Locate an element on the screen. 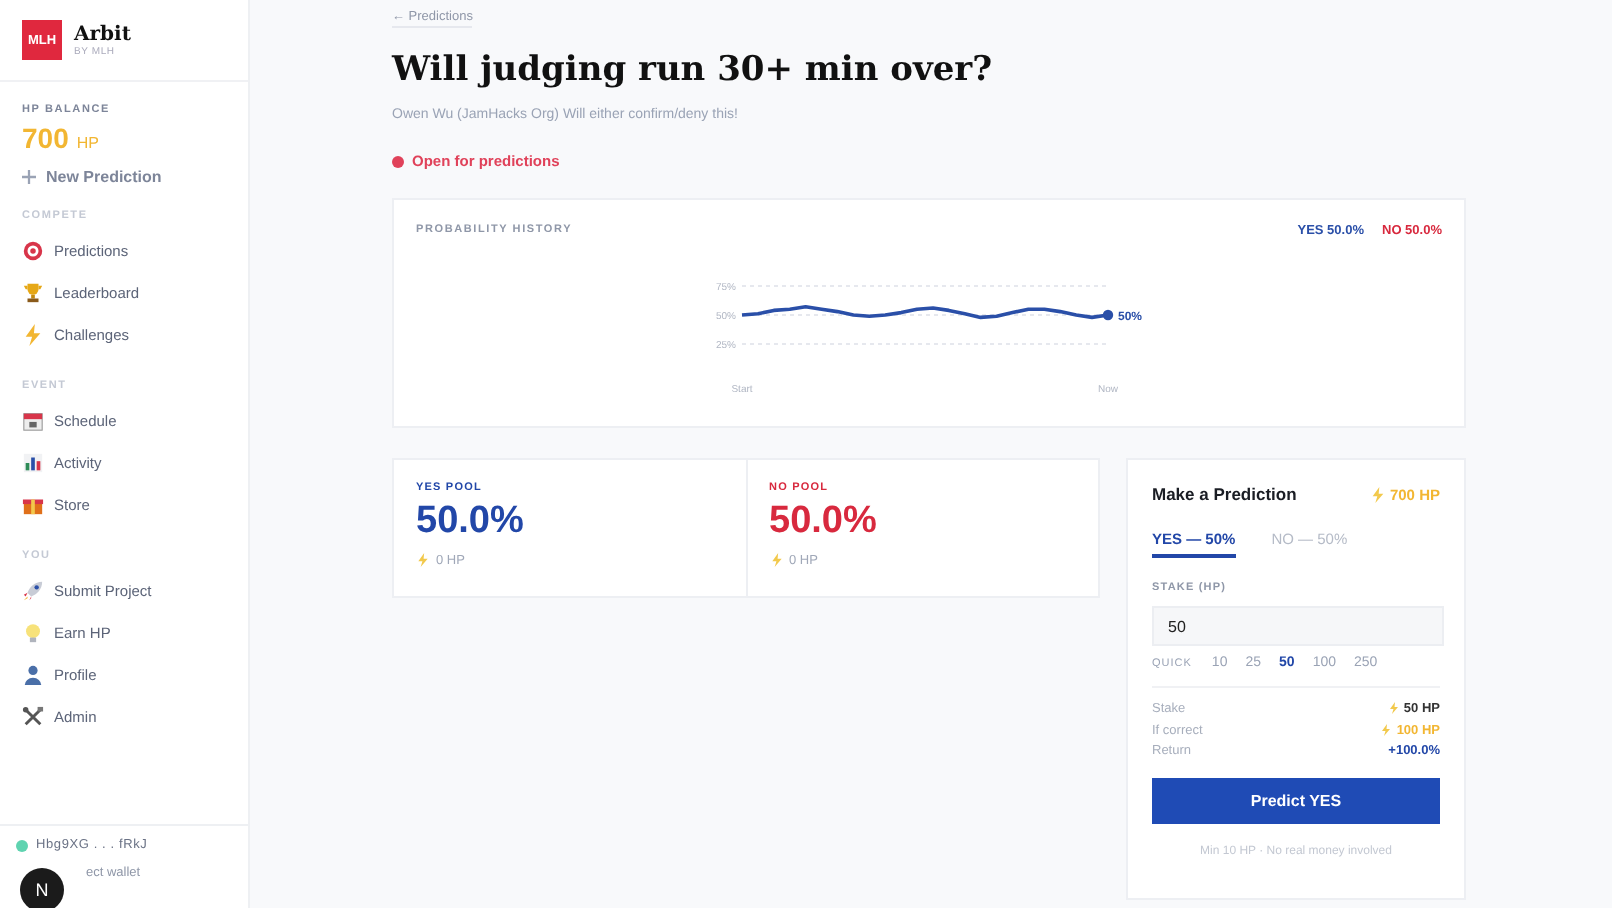  predict-button: Predict YES is located at coordinates (1296, 801).